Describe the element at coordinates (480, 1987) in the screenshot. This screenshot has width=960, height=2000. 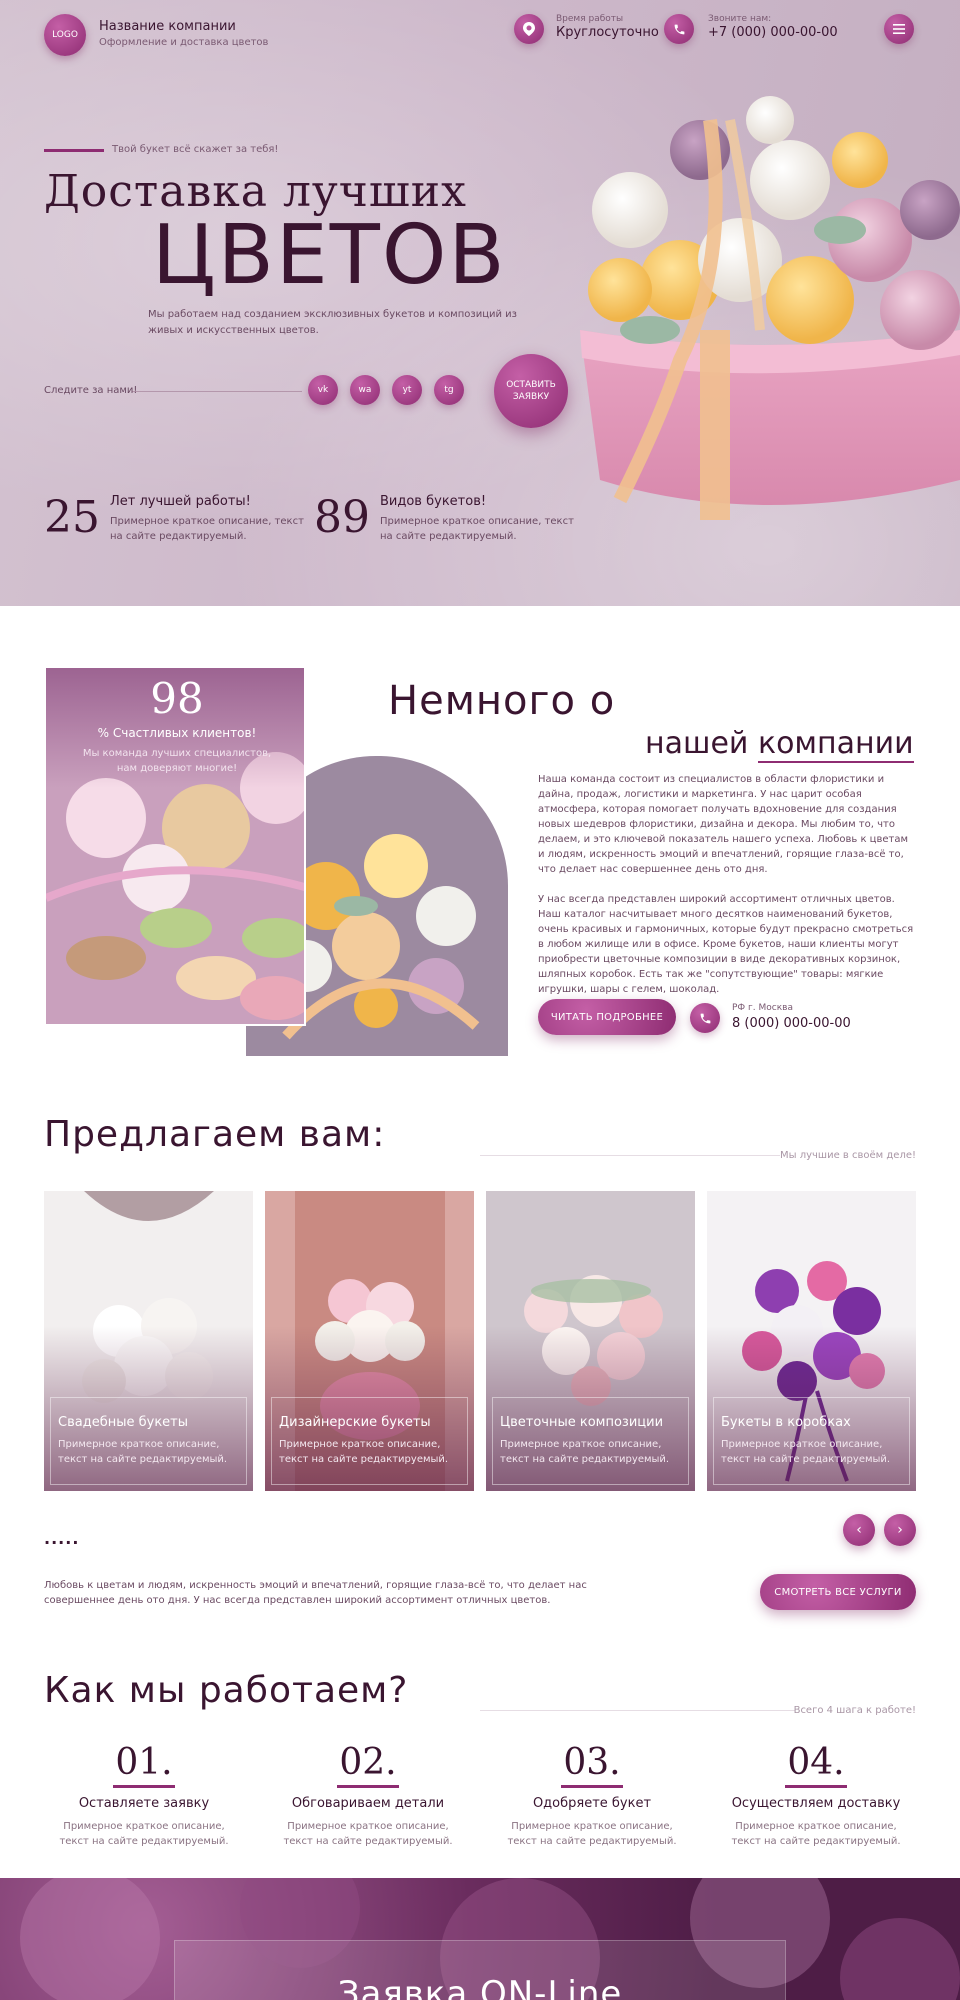
I see `order-title: Заявка ON-Line` at that location.